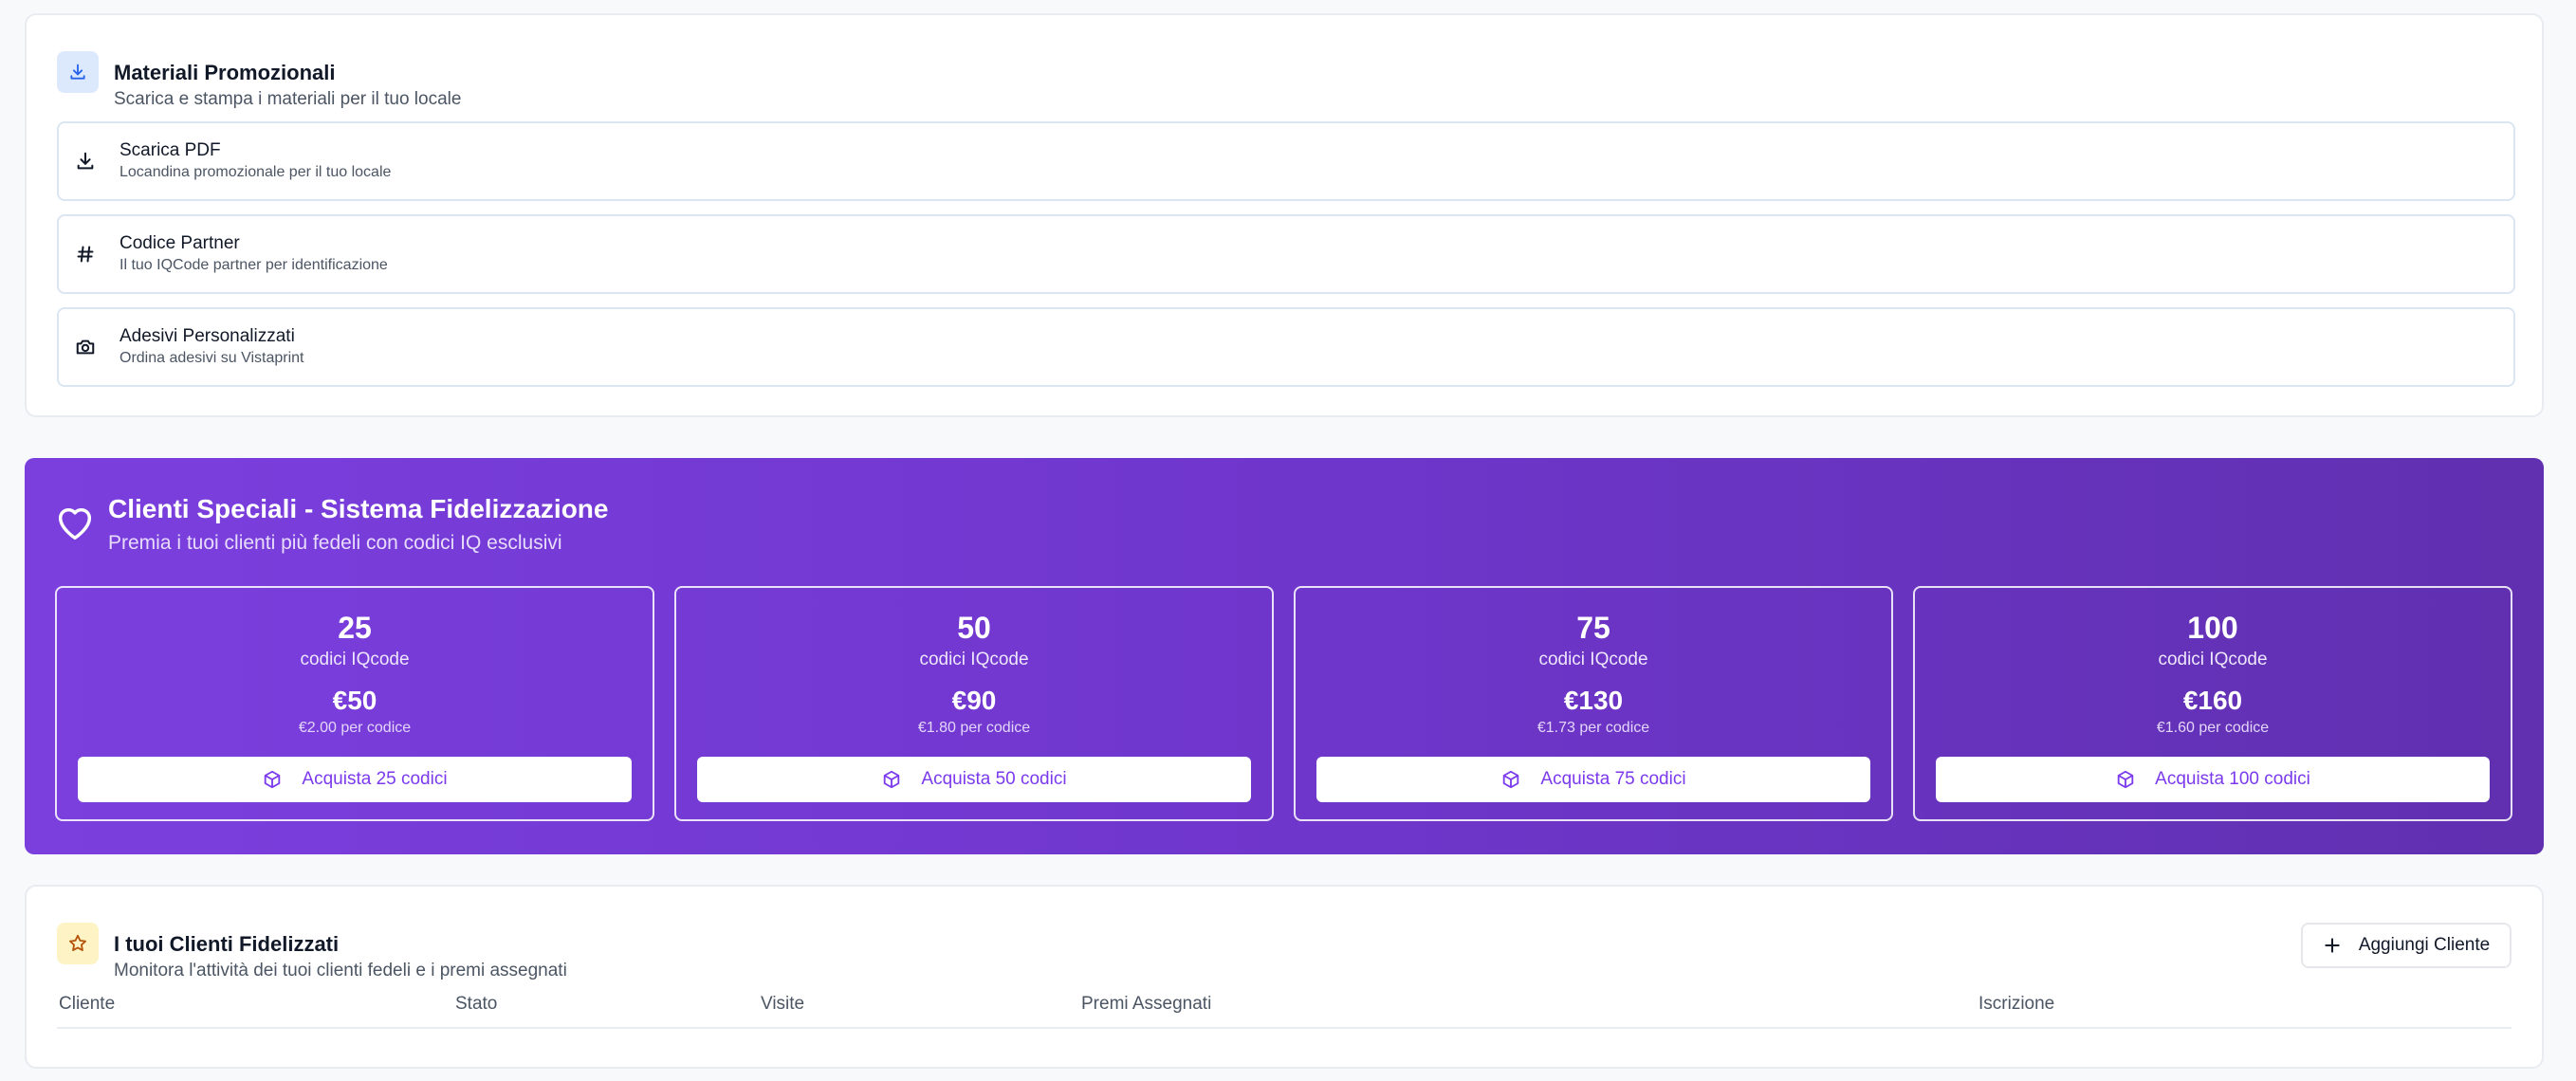 Image resolution: width=2576 pixels, height=1081 pixels. I want to click on package-per-code: €2.00 per codice, so click(355, 728).